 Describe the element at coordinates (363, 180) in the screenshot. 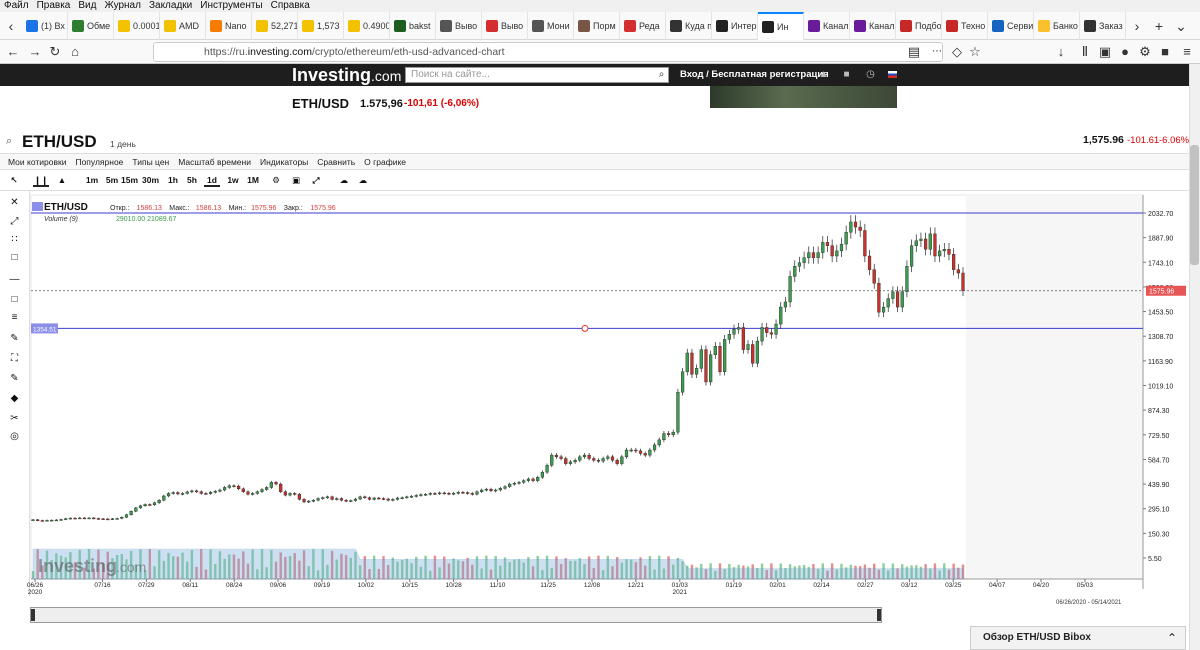

I see `cloud-download-icon: ☁` at that location.